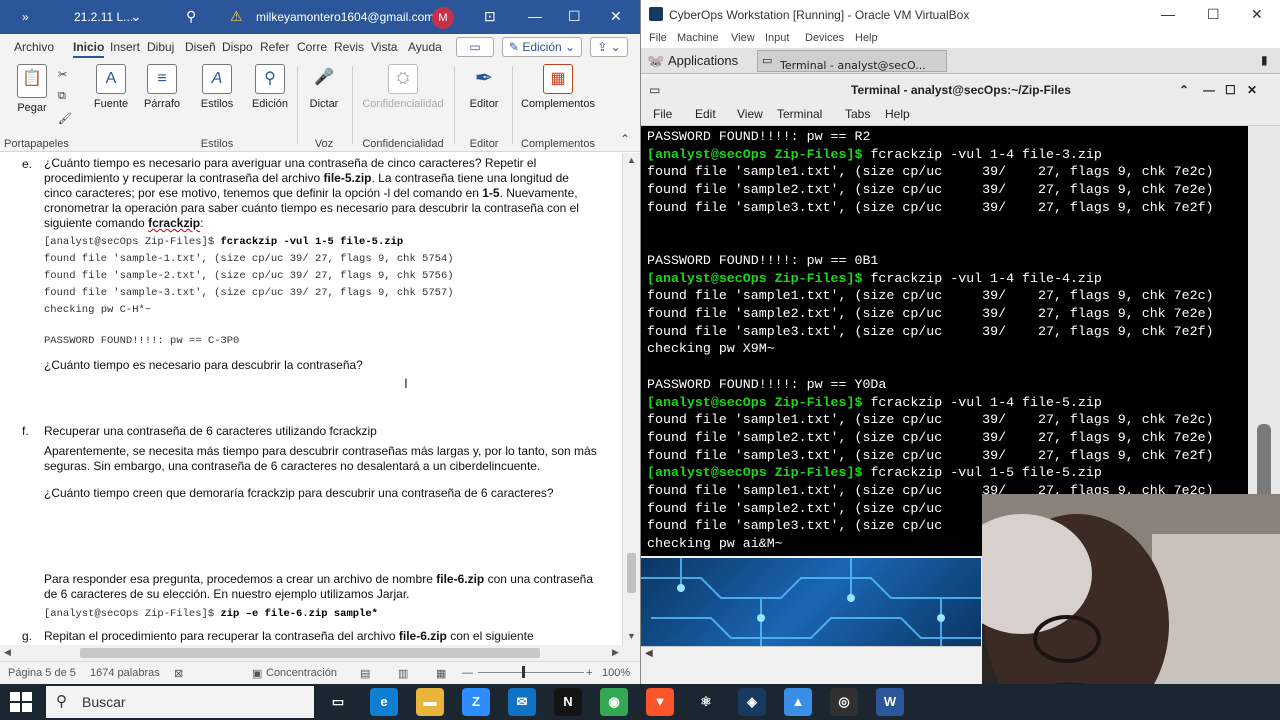 The width and height of the screenshot is (1280, 720). What do you see at coordinates (631, 573) in the screenshot?
I see `scroll-thumb` at bounding box center [631, 573].